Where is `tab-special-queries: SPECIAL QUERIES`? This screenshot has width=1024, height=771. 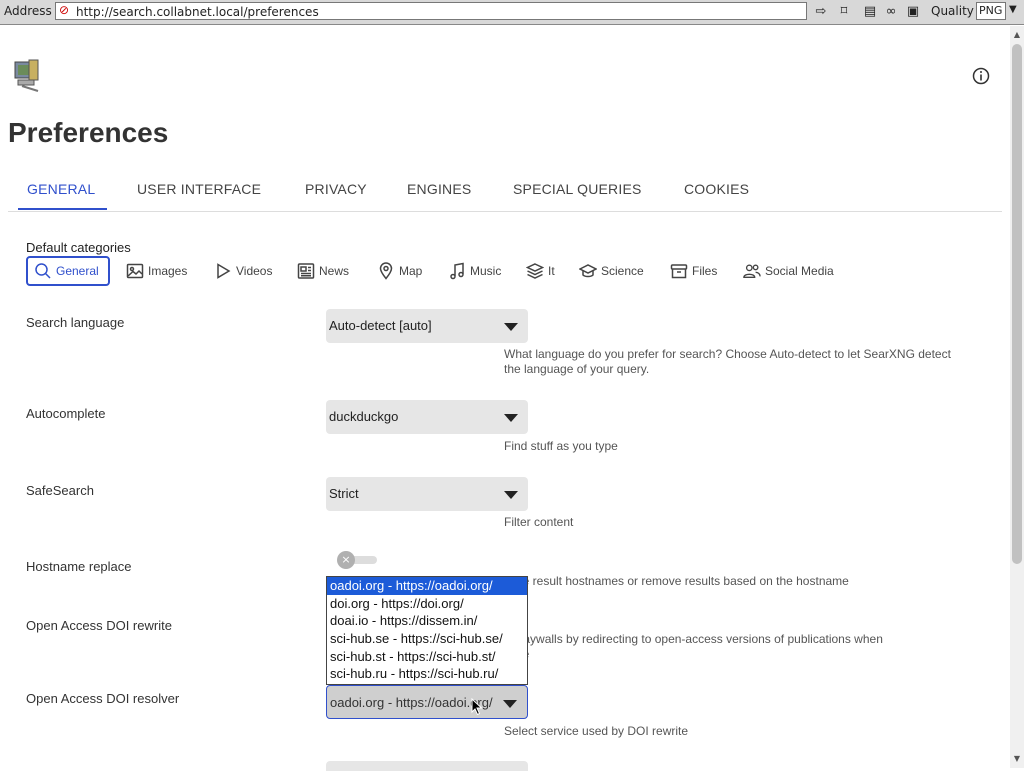
tab-special-queries: SPECIAL QUERIES is located at coordinates (577, 189).